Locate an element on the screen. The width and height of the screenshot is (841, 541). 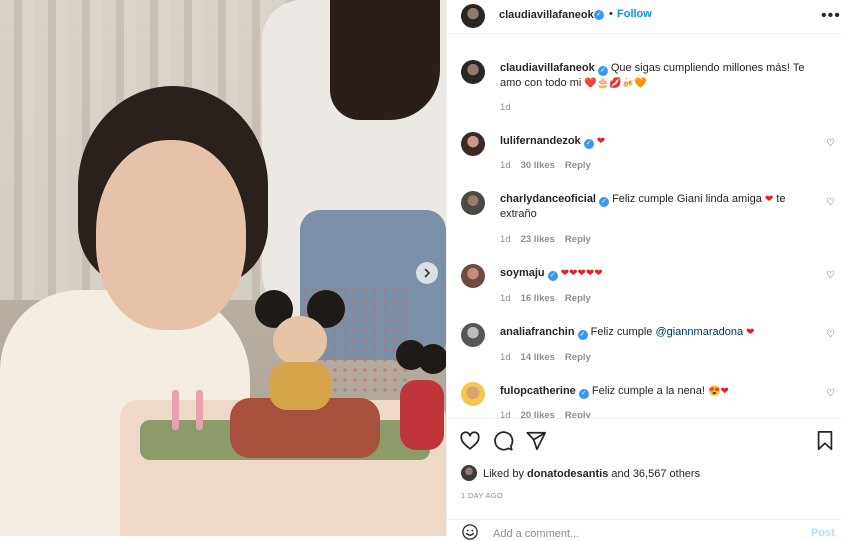
comment-icon is located at coordinates (503, 441).